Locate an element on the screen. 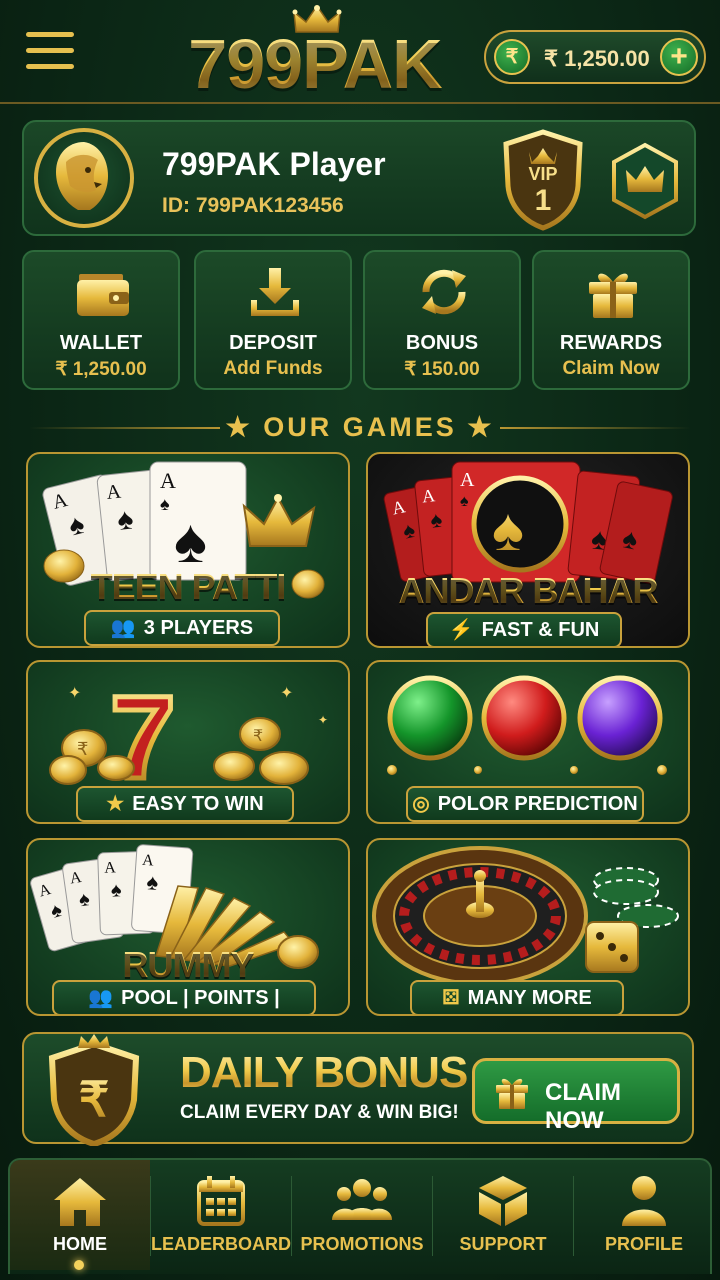 Image resolution: width=720 pixels, height=1280 pixels. download-icon is located at coordinates (275, 292).